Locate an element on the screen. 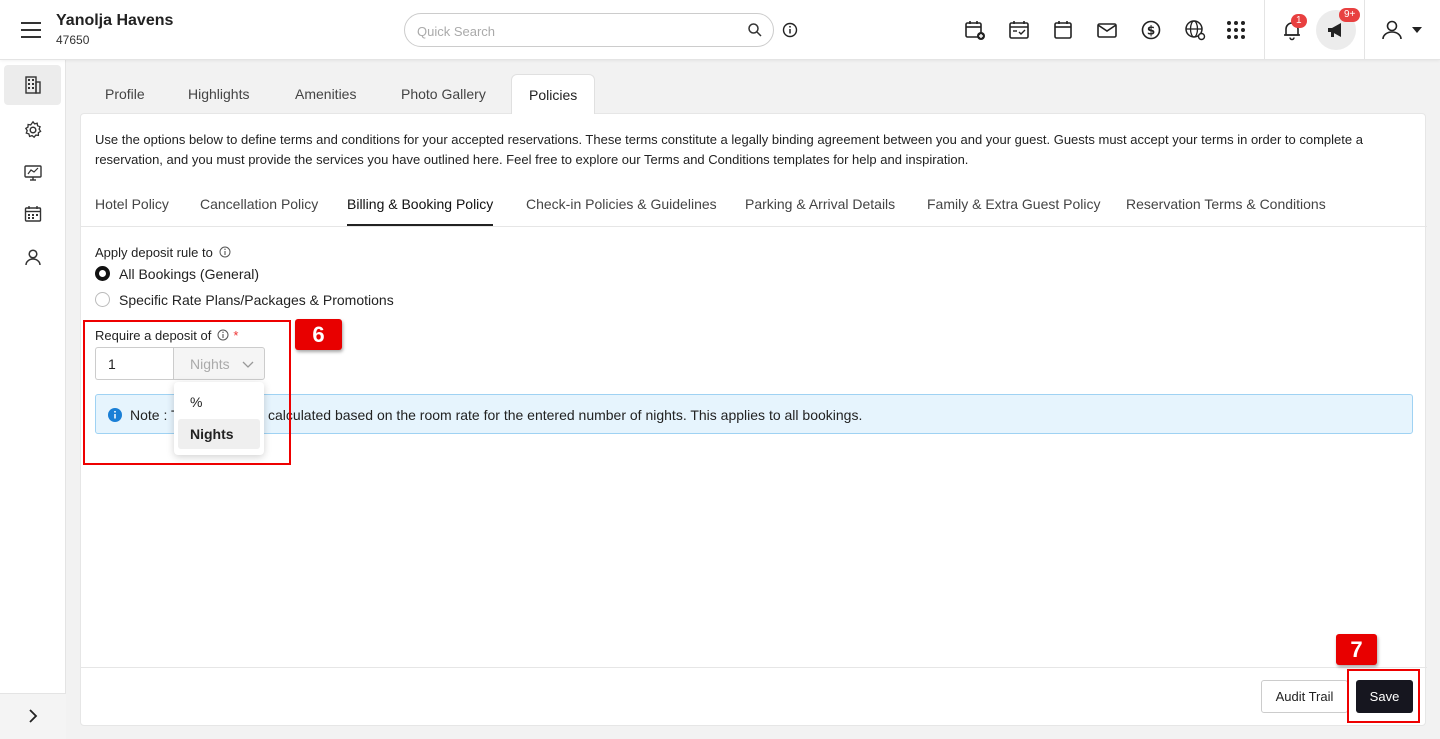  nav-dashboard is located at coordinates (32, 173).